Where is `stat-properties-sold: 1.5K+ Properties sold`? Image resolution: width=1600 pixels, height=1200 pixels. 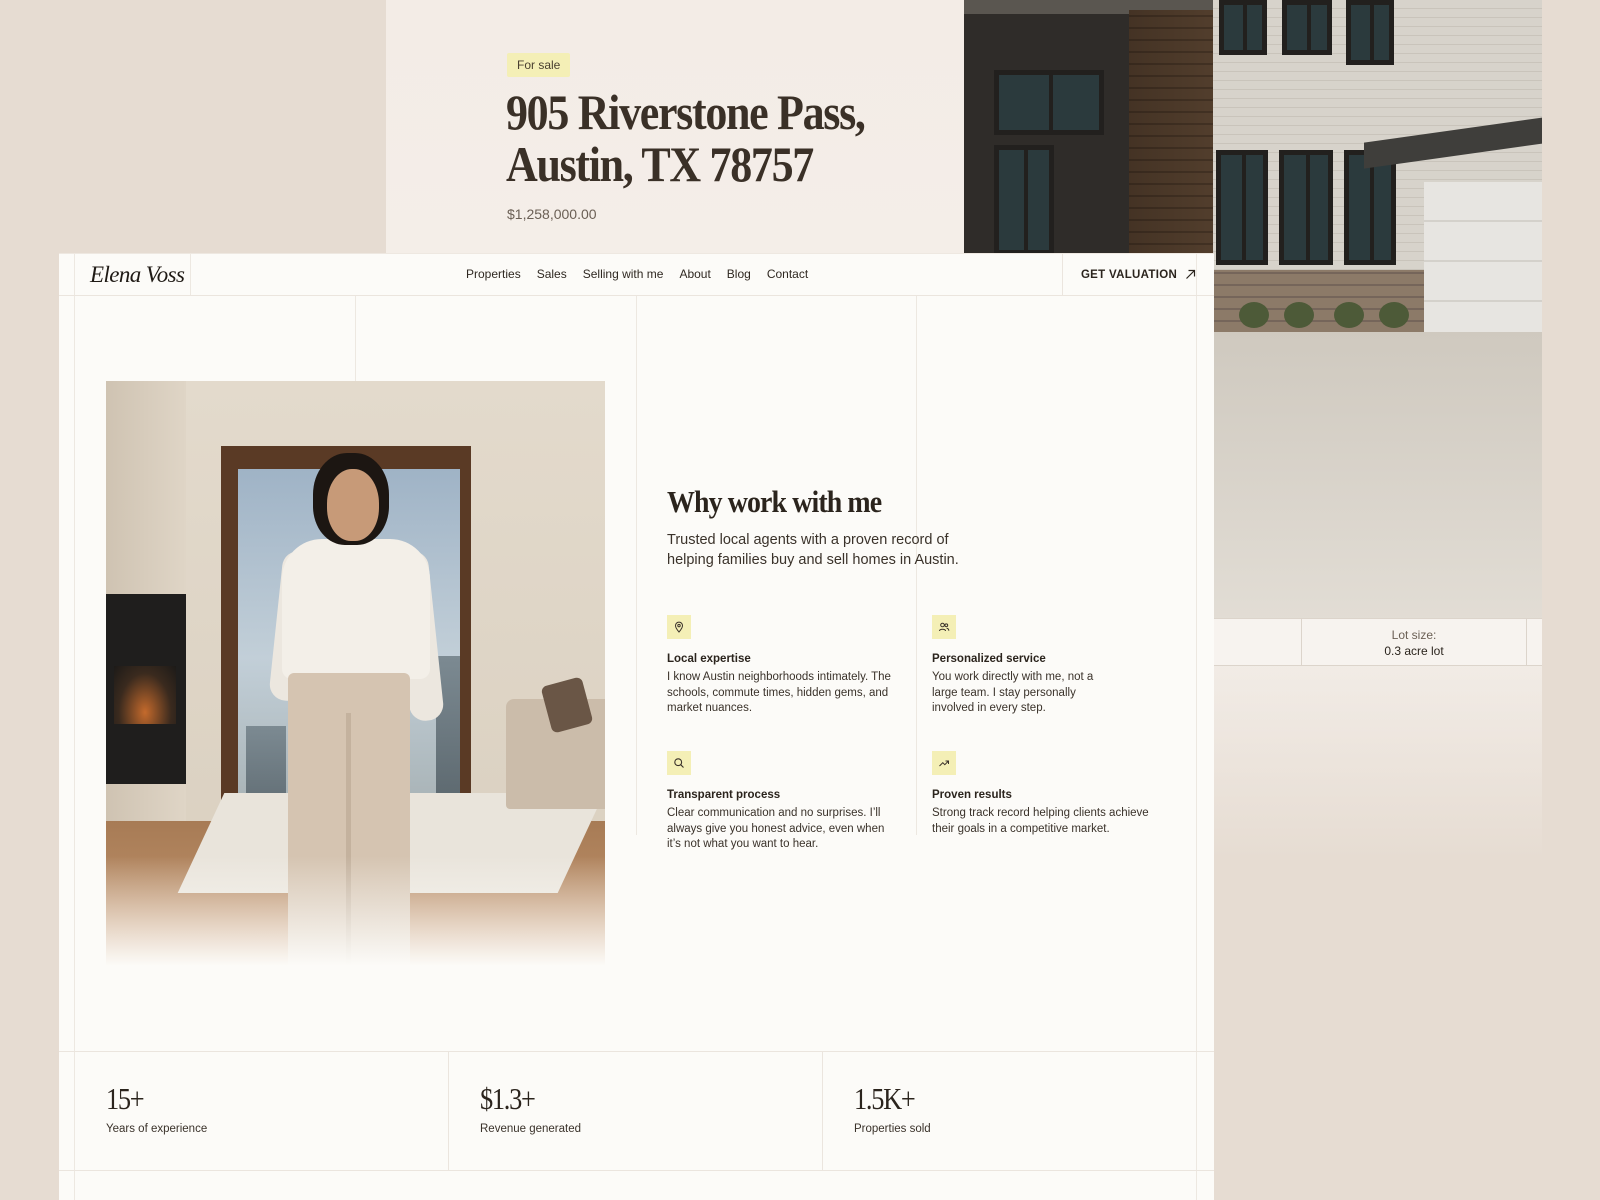 stat-properties-sold: 1.5K+ Properties sold is located at coordinates (892, 1108).